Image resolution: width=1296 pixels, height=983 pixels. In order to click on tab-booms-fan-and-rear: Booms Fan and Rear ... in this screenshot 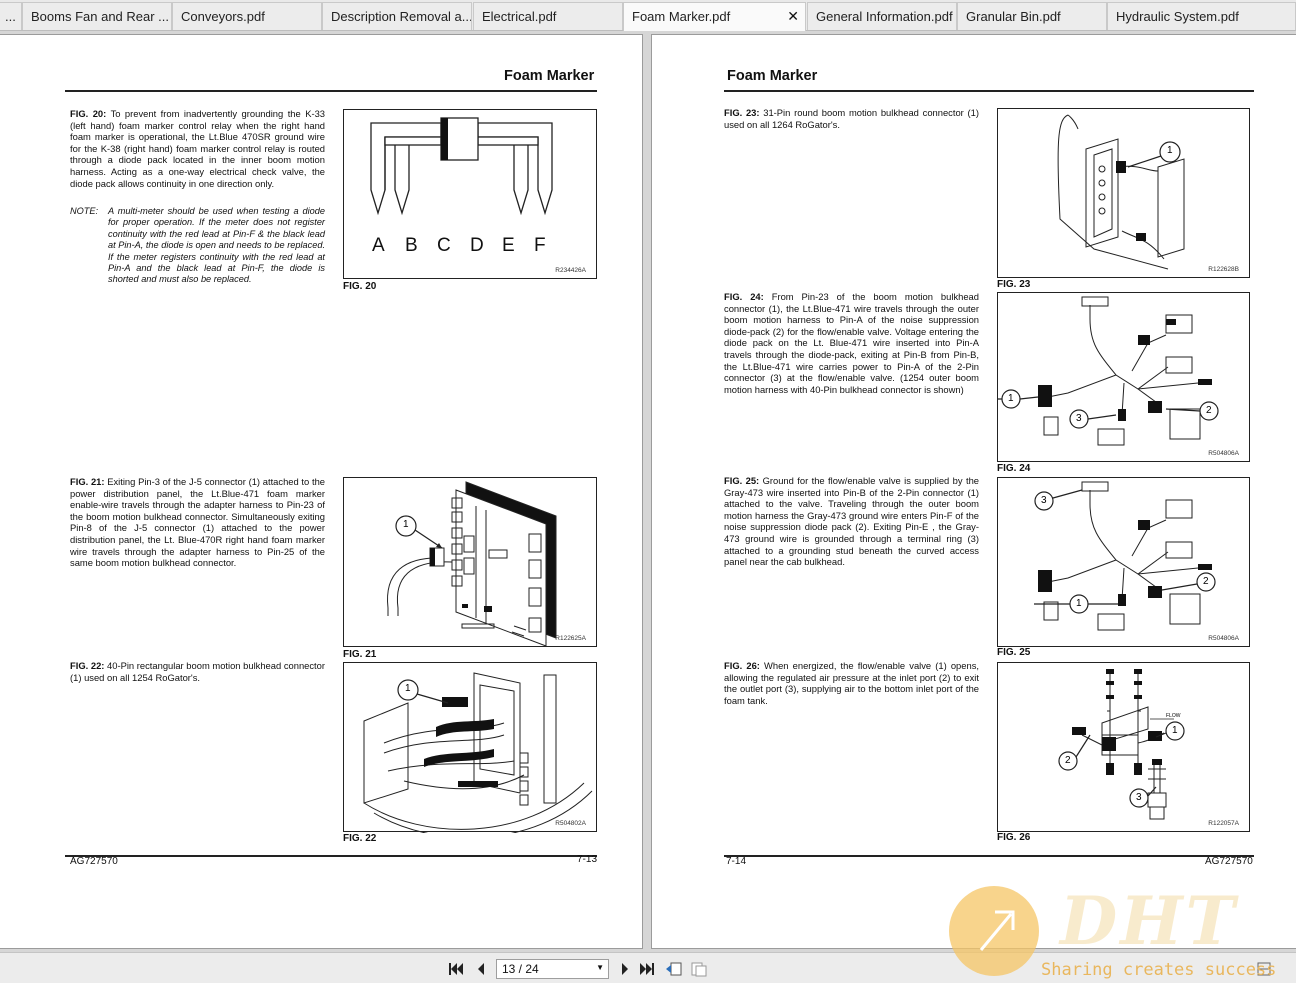, I will do `click(97, 16)`.